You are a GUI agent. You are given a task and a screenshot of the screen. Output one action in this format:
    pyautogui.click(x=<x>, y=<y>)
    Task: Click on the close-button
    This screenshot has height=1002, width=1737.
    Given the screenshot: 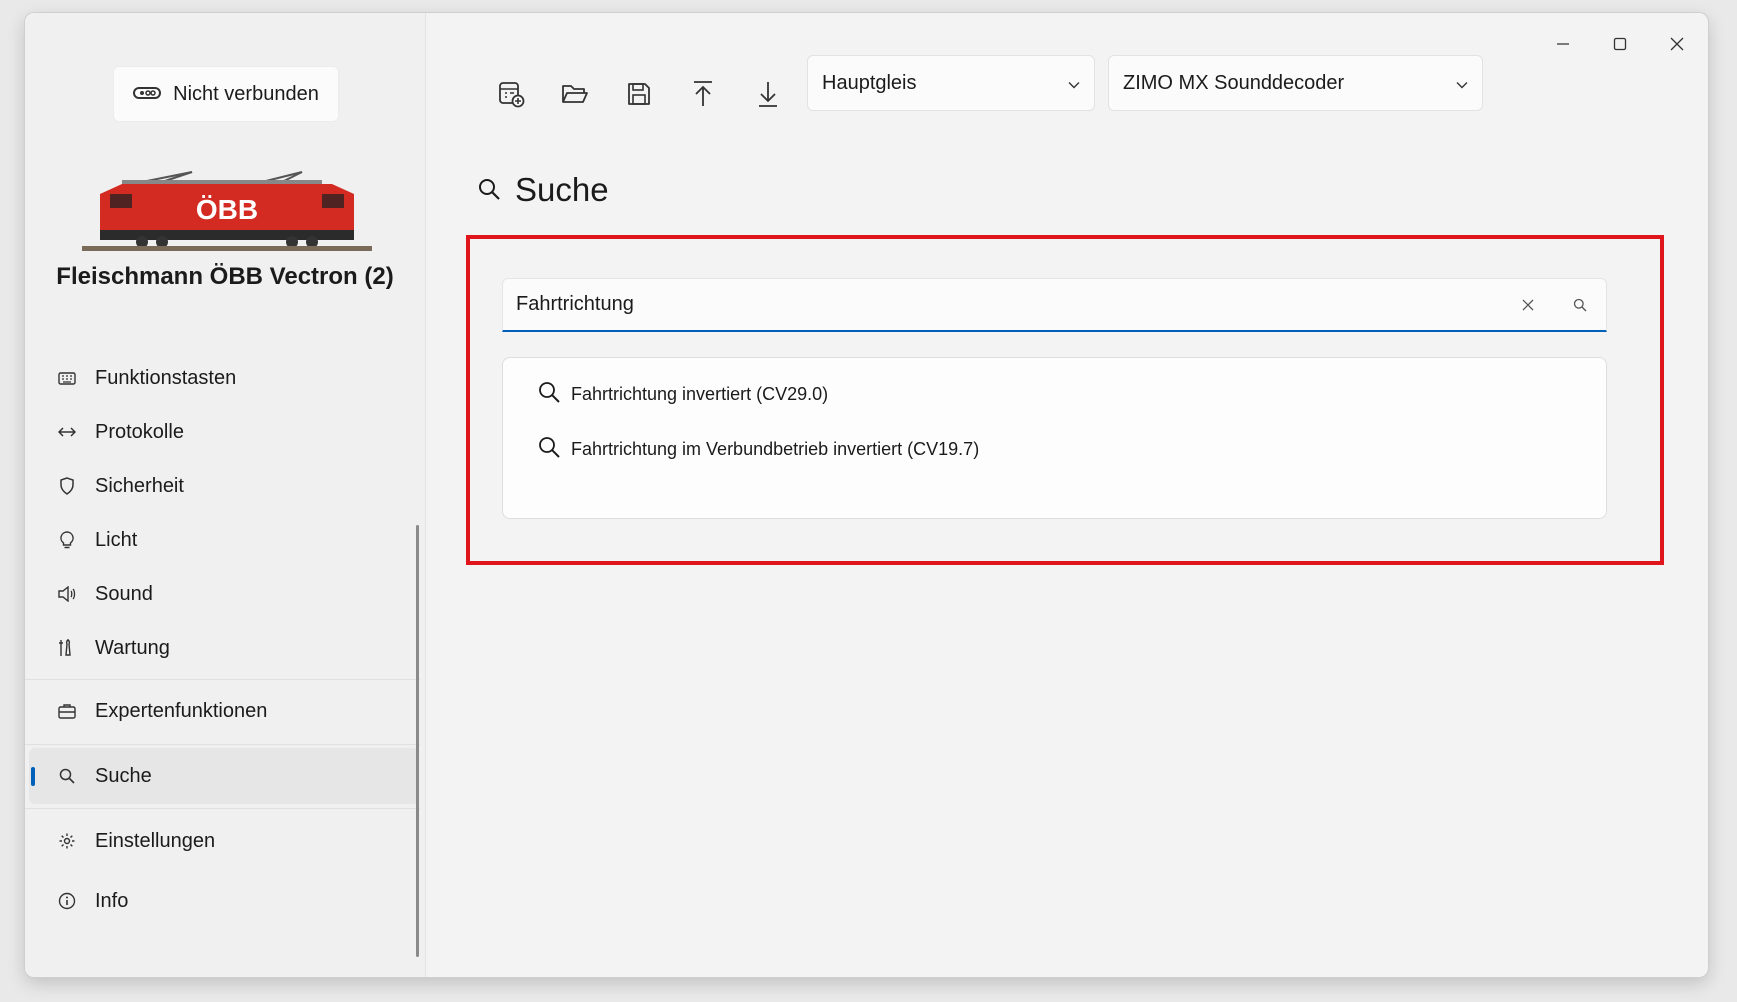 What is the action you would take?
    pyautogui.click(x=1677, y=44)
    